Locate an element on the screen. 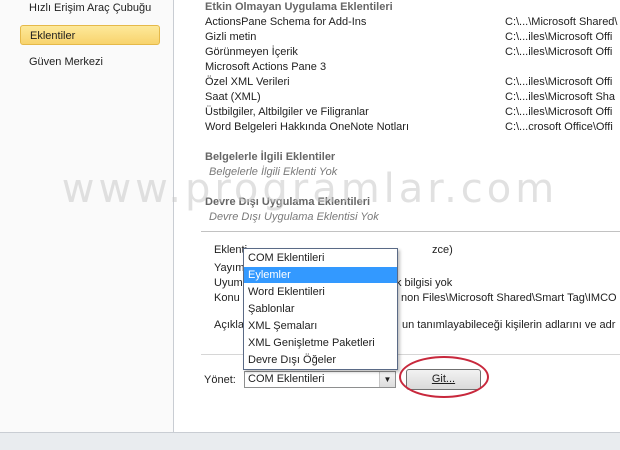  detail-compat: Uyum k bilgisi yok is located at coordinates (333, 283).